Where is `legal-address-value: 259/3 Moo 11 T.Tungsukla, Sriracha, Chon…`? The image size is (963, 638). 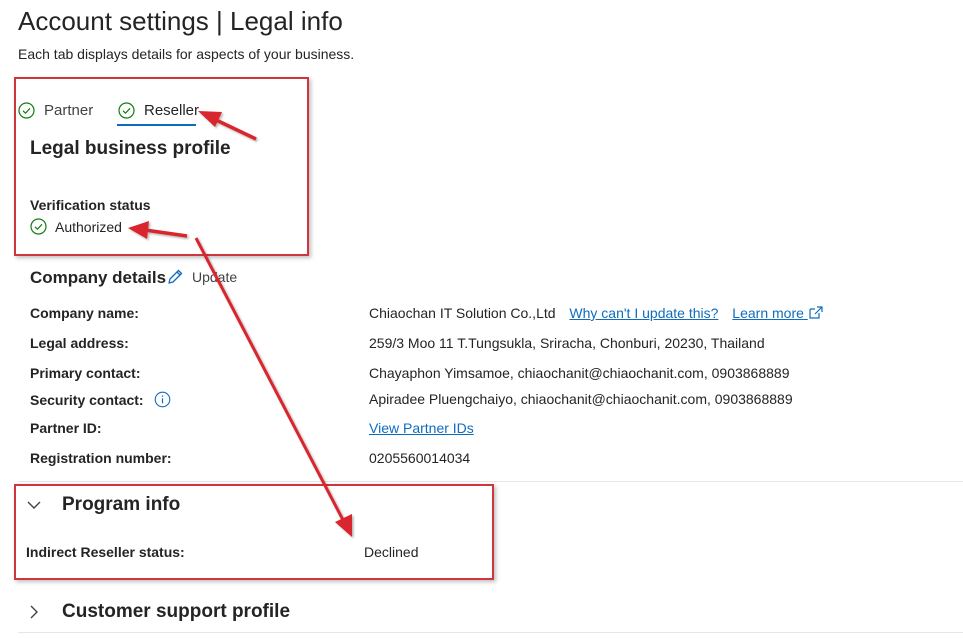
legal-address-value: 259/3 Moo 11 T.Tungsukla, Sriracha, Chon… is located at coordinates (567, 343).